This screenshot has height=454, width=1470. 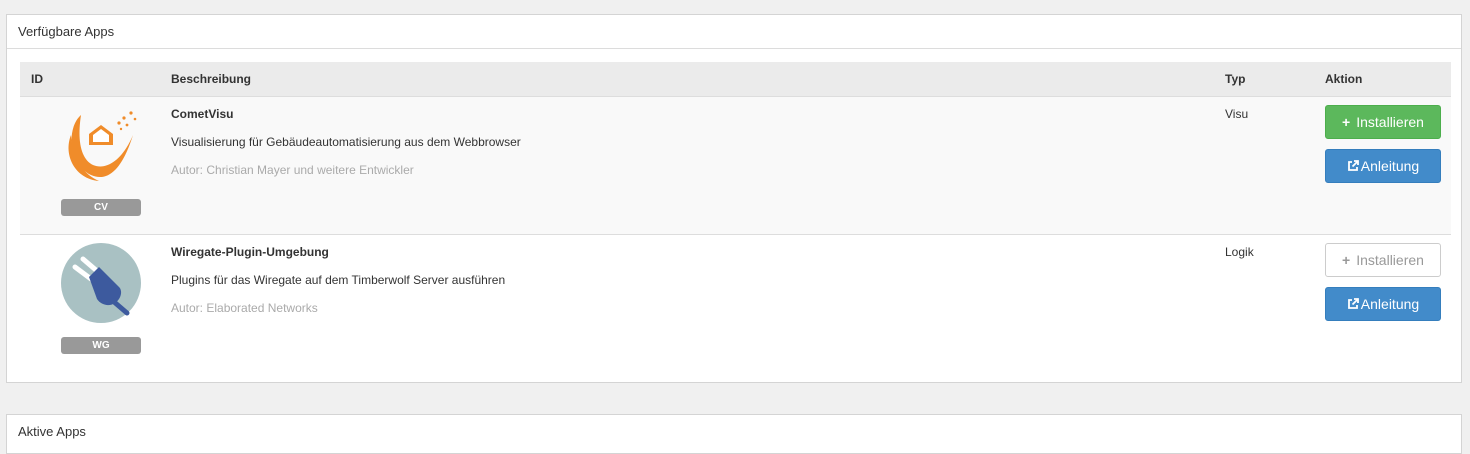 I want to click on install-button: + Installieren, so click(x=1383, y=121).